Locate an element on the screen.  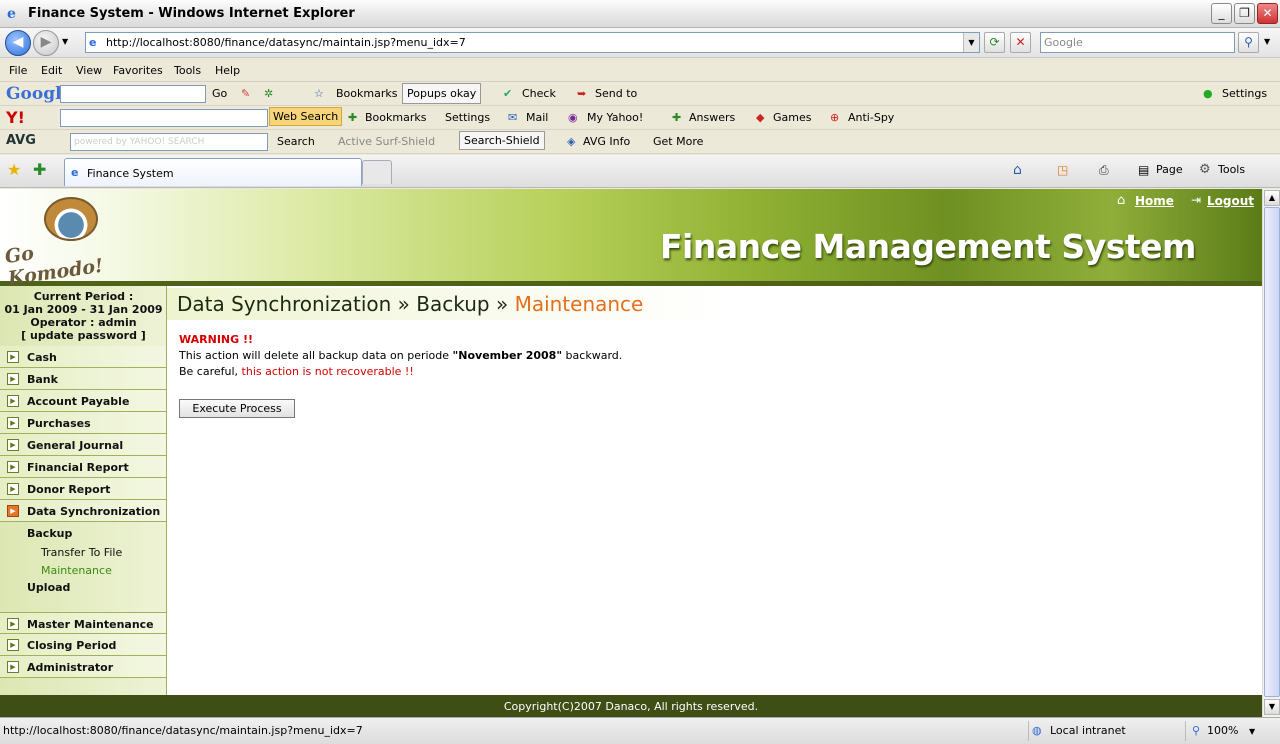
scroll-down-icon: ▼ is located at coordinates (1272, 707).